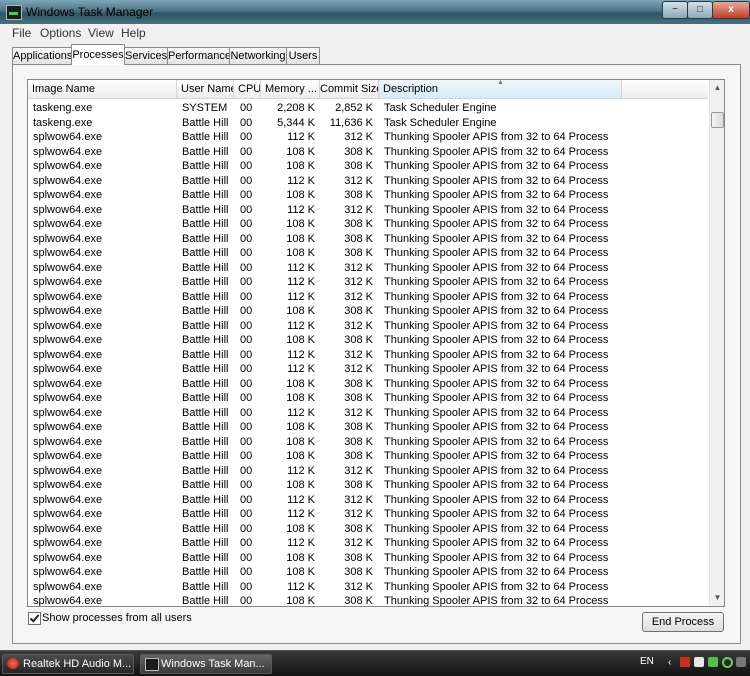 Image resolution: width=750 pixels, height=676 pixels. Describe the element at coordinates (716, 343) in the screenshot. I see `vertical-scrollbar: ▲ ▼` at that location.